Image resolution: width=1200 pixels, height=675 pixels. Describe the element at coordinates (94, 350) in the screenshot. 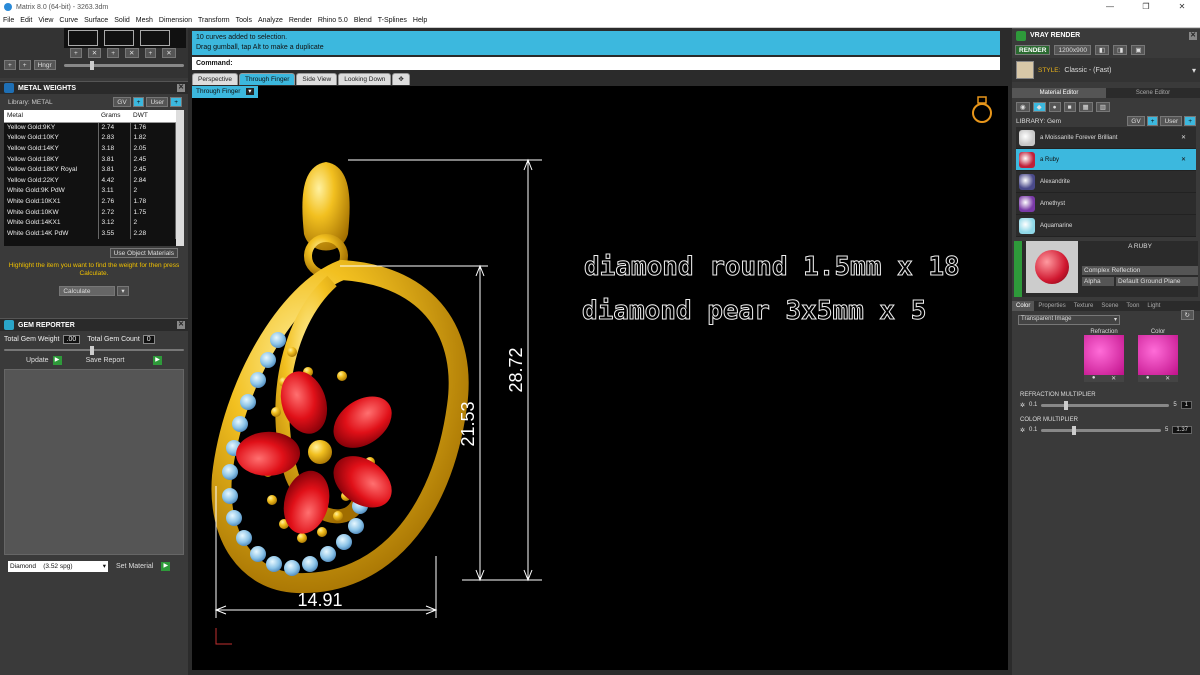

I see `gem-slider` at that location.